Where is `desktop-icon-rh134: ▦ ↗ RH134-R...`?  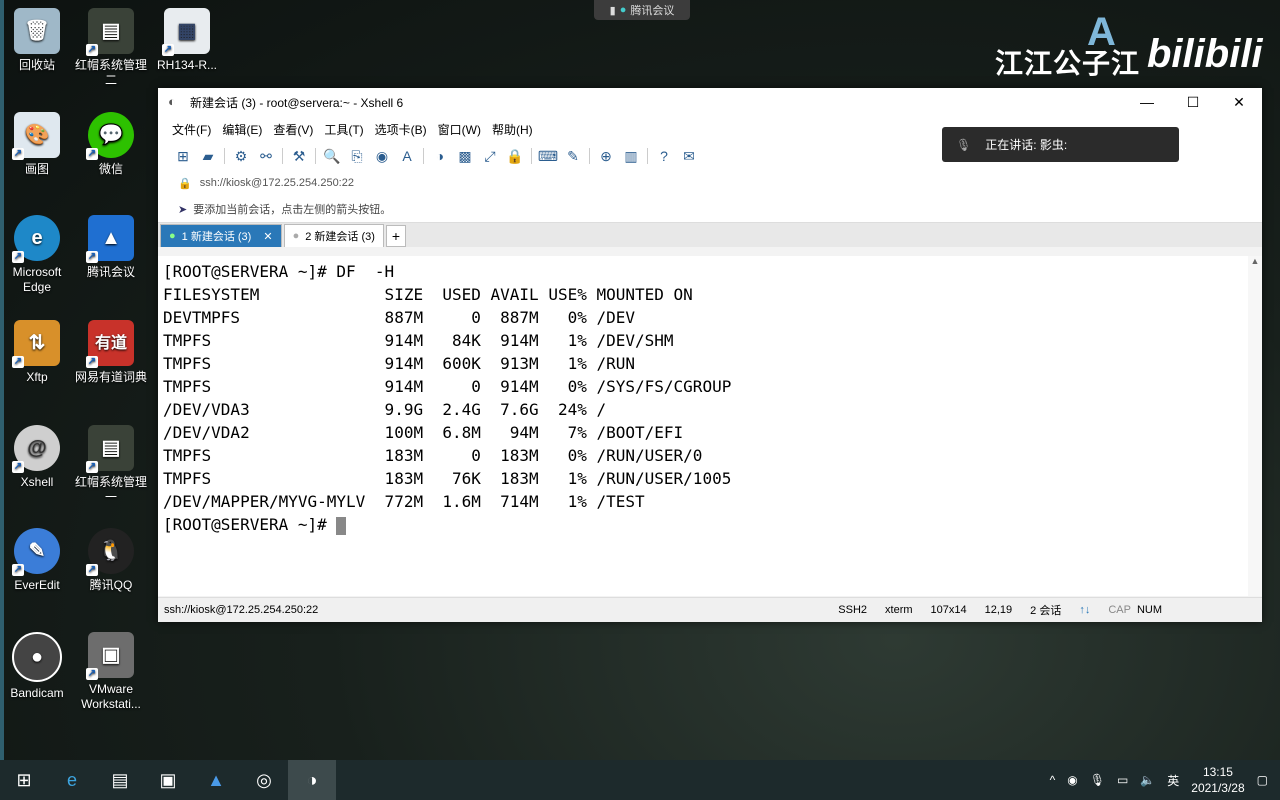 desktop-icon-rh134: ▦ ↗ RH134-R... is located at coordinates (187, 40).